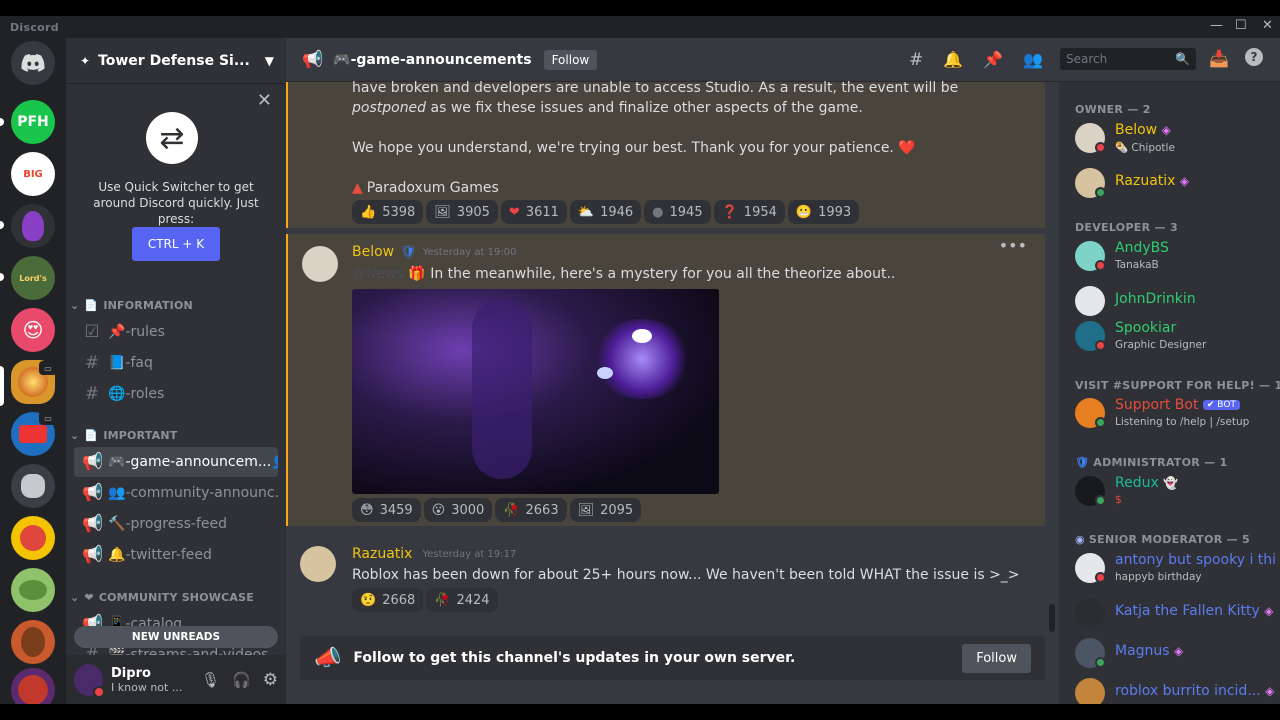 The image size is (1280, 720). I want to click on member-list-icon: 👥, so click(1033, 59).